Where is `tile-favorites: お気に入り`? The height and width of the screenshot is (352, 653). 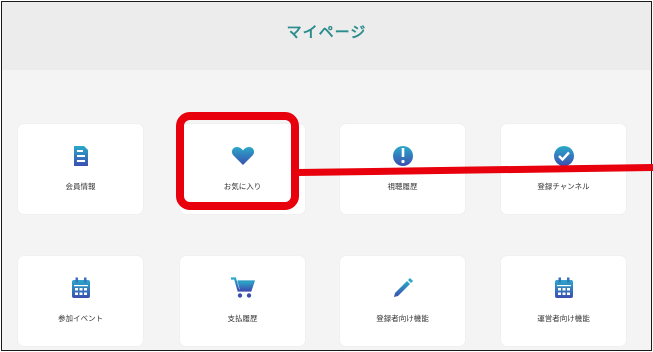 tile-favorites: お気に入り is located at coordinates (242, 169).